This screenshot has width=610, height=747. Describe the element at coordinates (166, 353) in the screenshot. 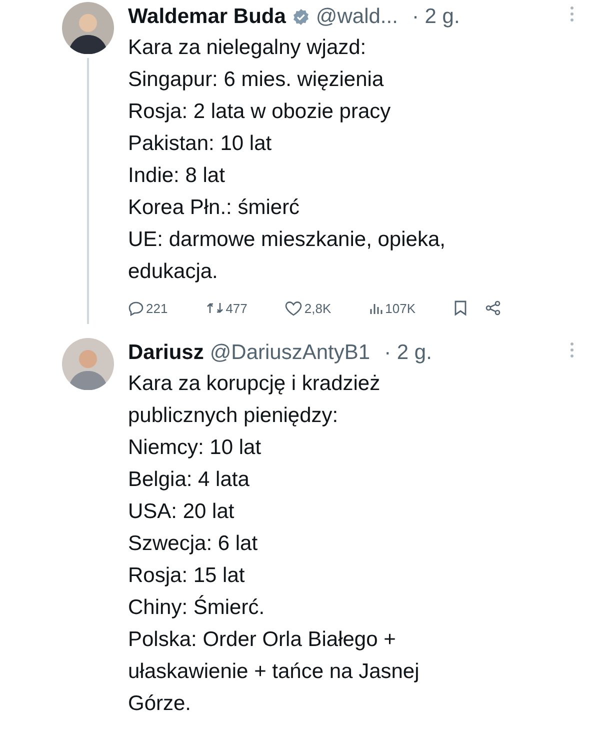

I see `author-name: Dariusz` at that location.